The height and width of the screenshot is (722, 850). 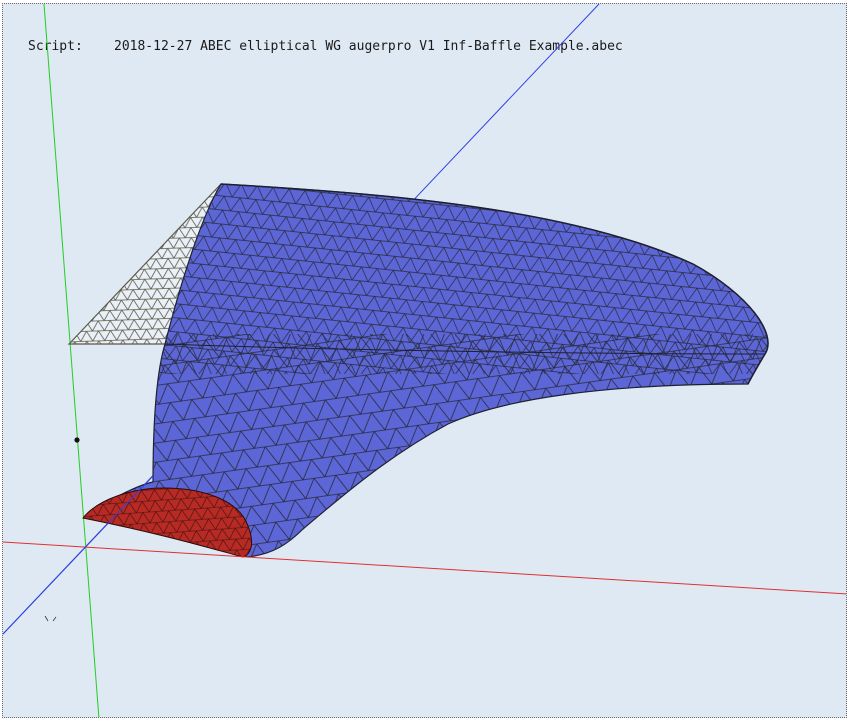 I want to click on origin-dot-icon, so click(x=77, y=440).